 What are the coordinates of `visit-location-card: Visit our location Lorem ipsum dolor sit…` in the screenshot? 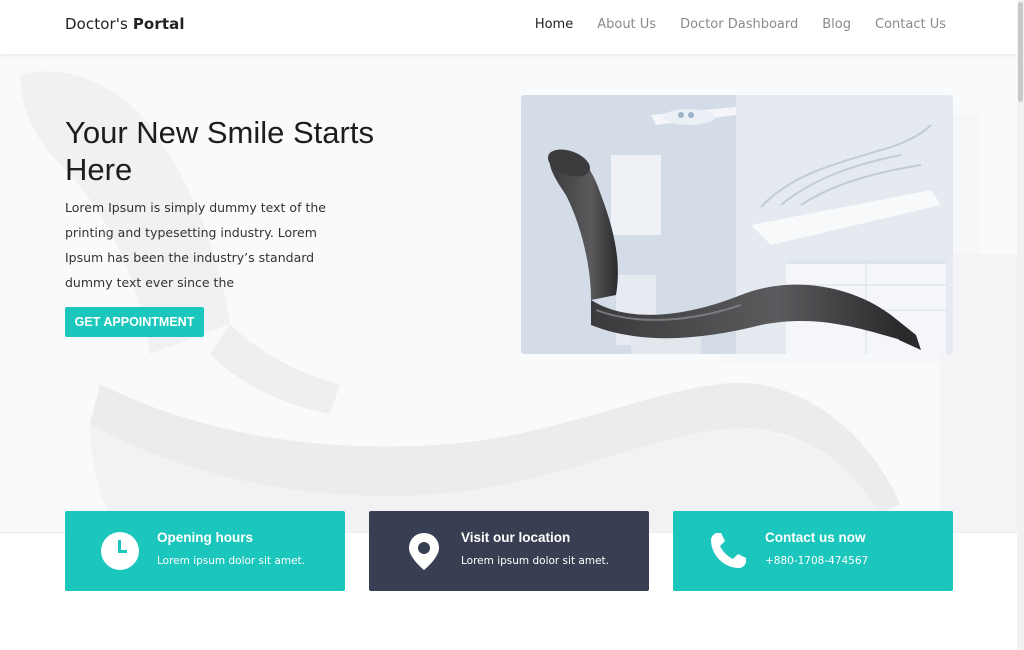 It's located at (509, 551).